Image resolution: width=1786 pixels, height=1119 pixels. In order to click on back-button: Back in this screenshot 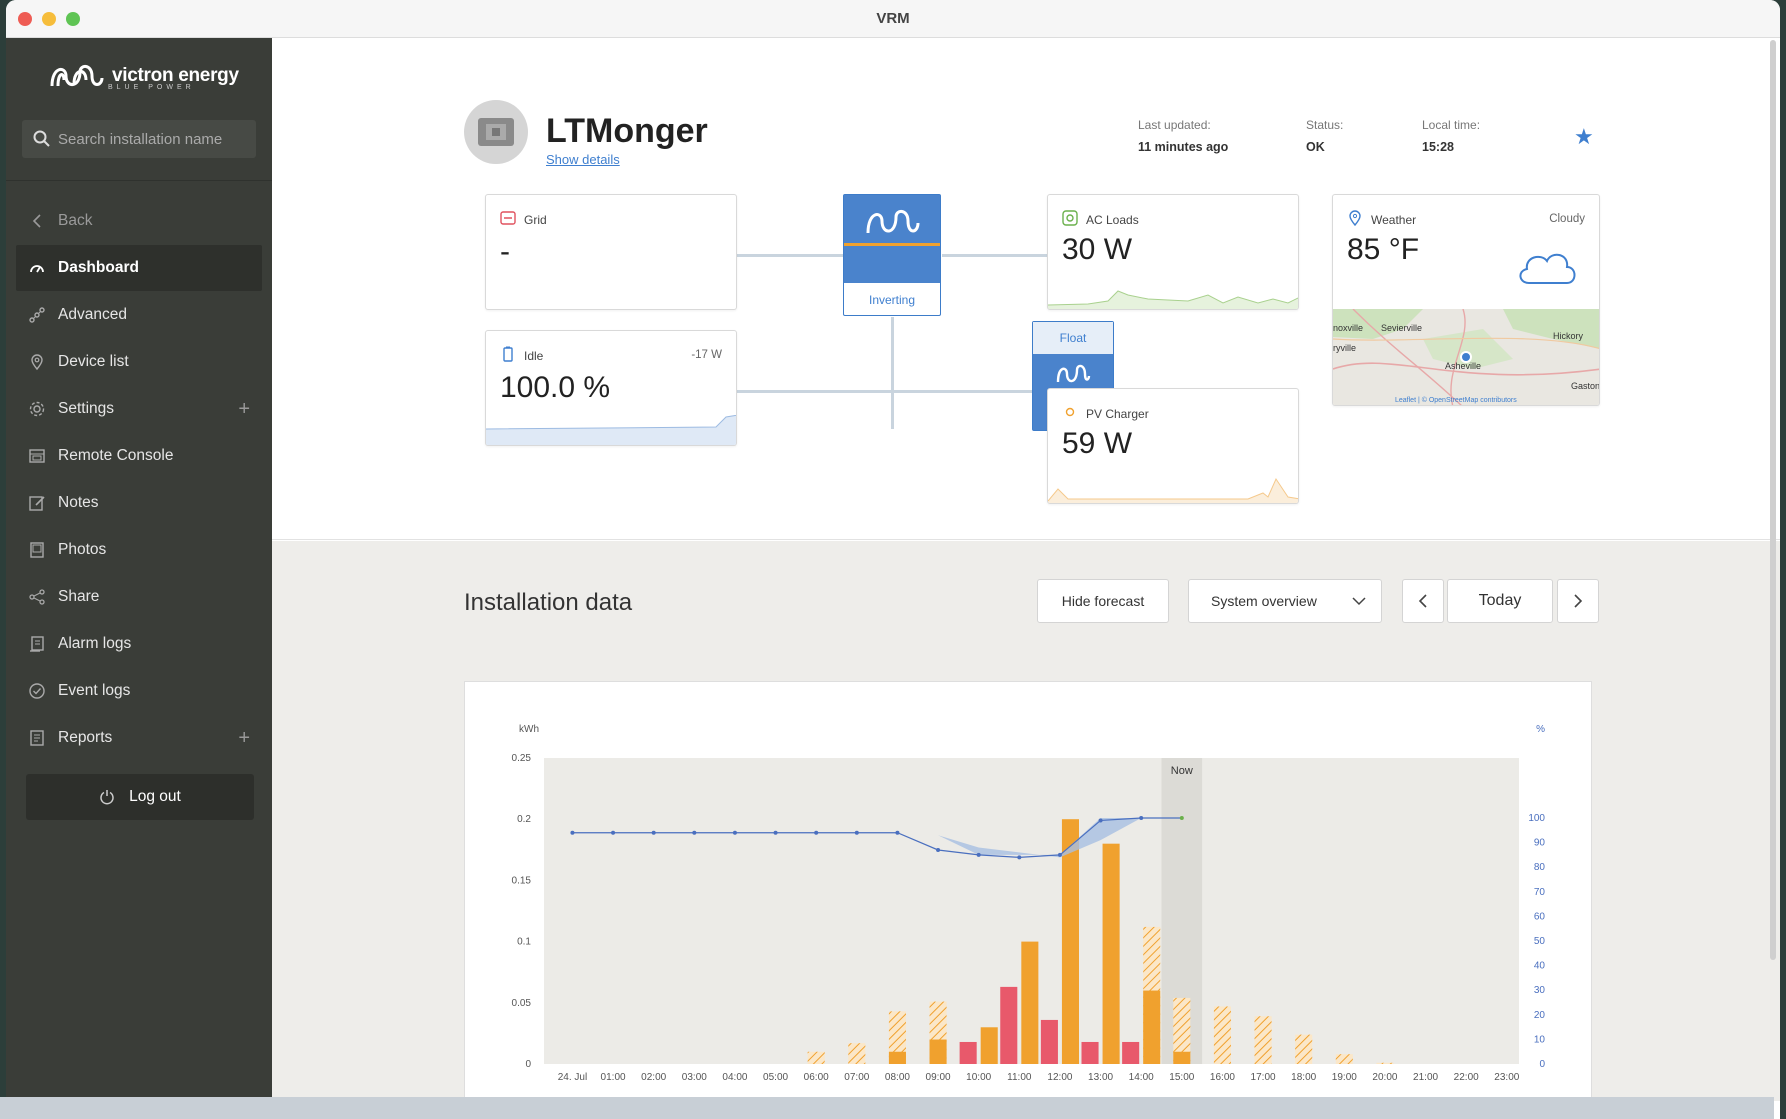, I will do `click(139, 221)`.